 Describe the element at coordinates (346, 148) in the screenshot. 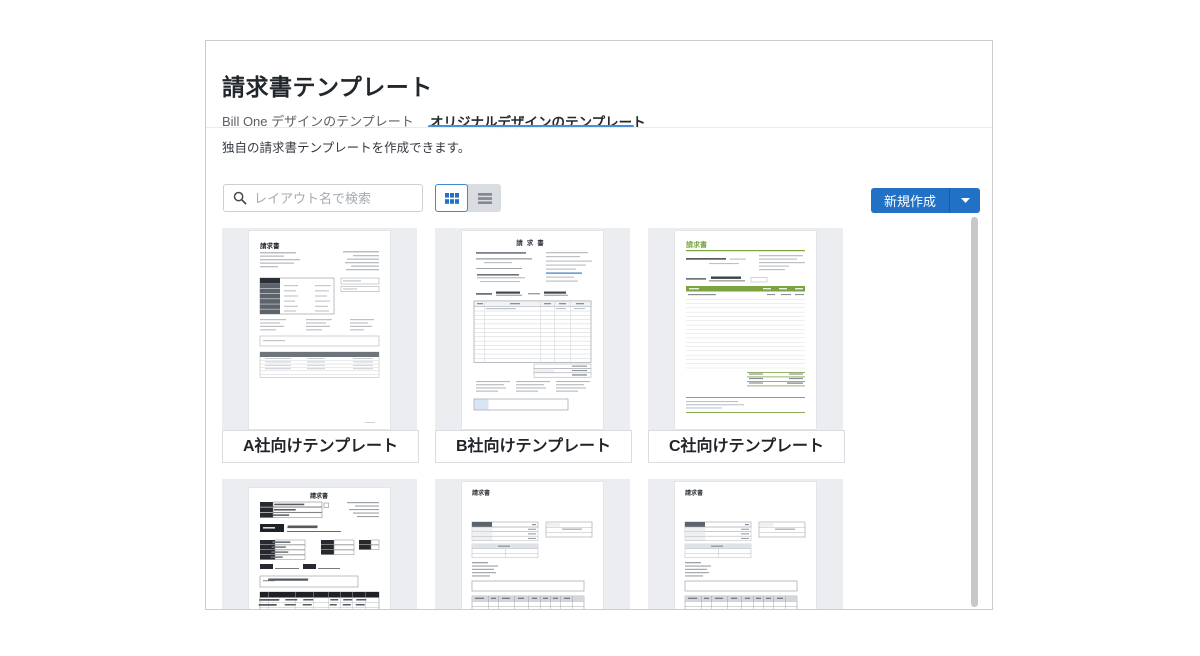

I see `page-description: 独自の請求書テンプレートを作成できます。` at that location.